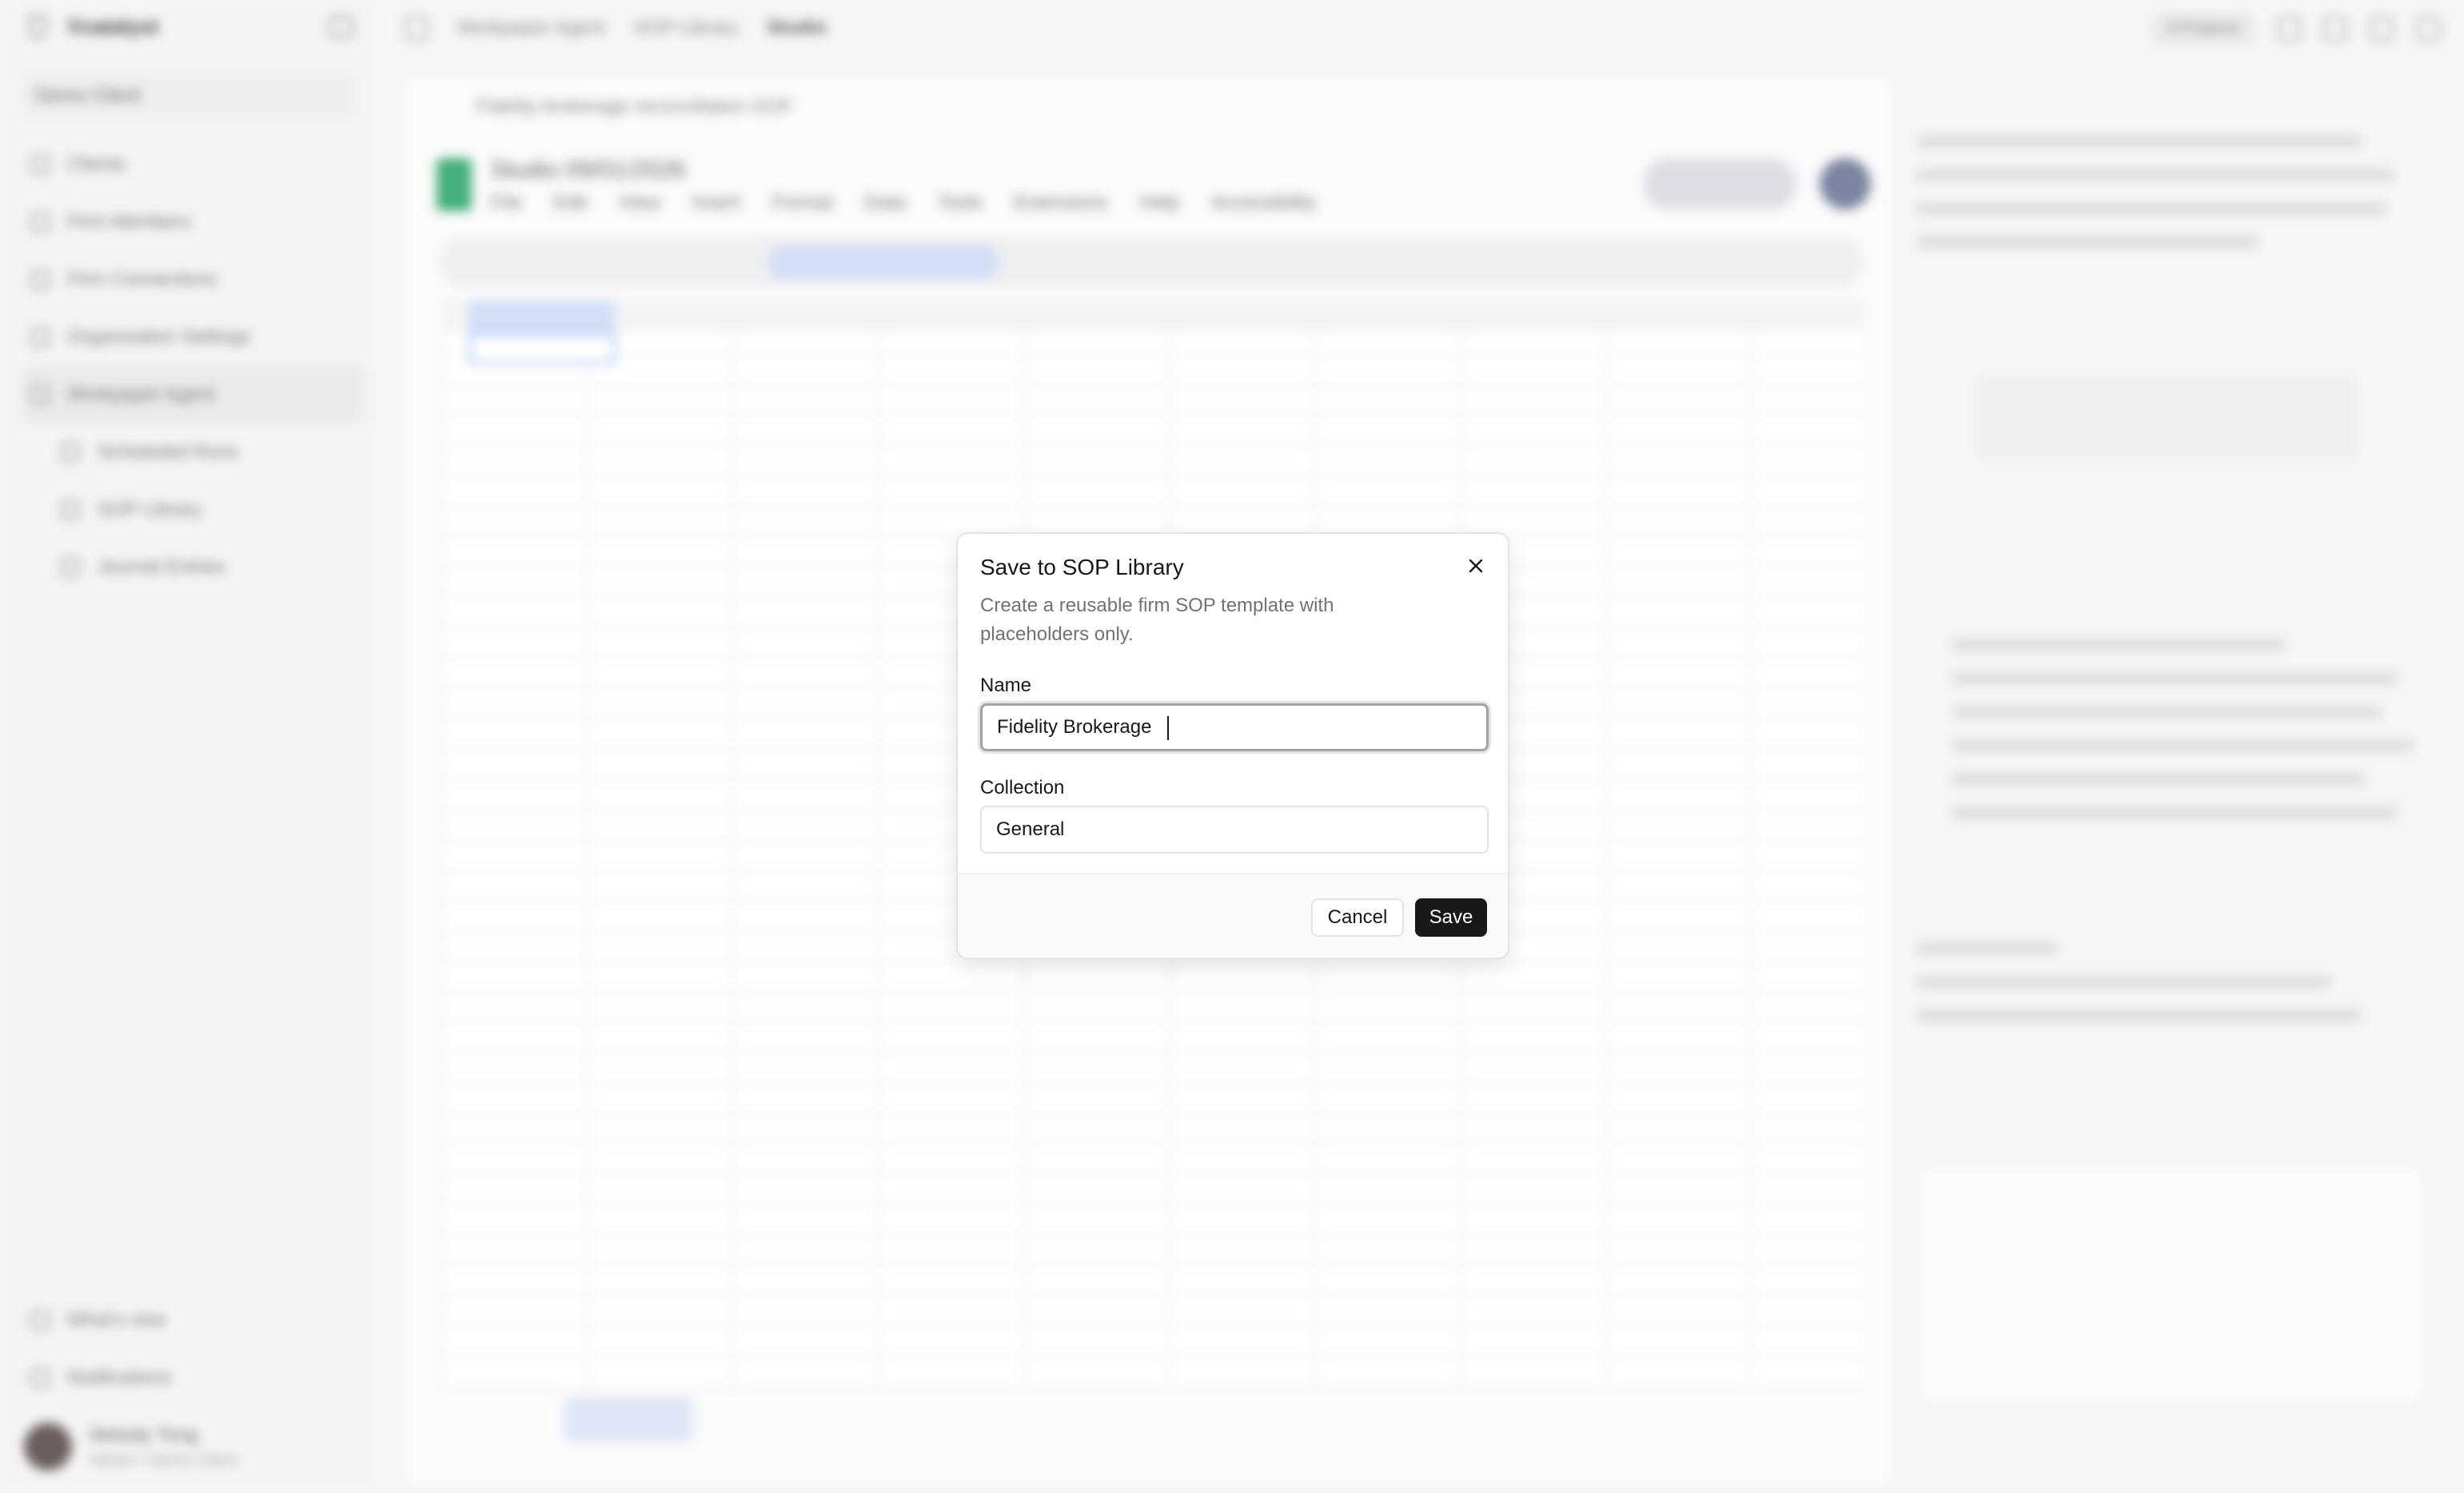 Image resolution: width=2464 pixels, height=1493 pixels. I want to click on text-caret, so click(1168, 728).